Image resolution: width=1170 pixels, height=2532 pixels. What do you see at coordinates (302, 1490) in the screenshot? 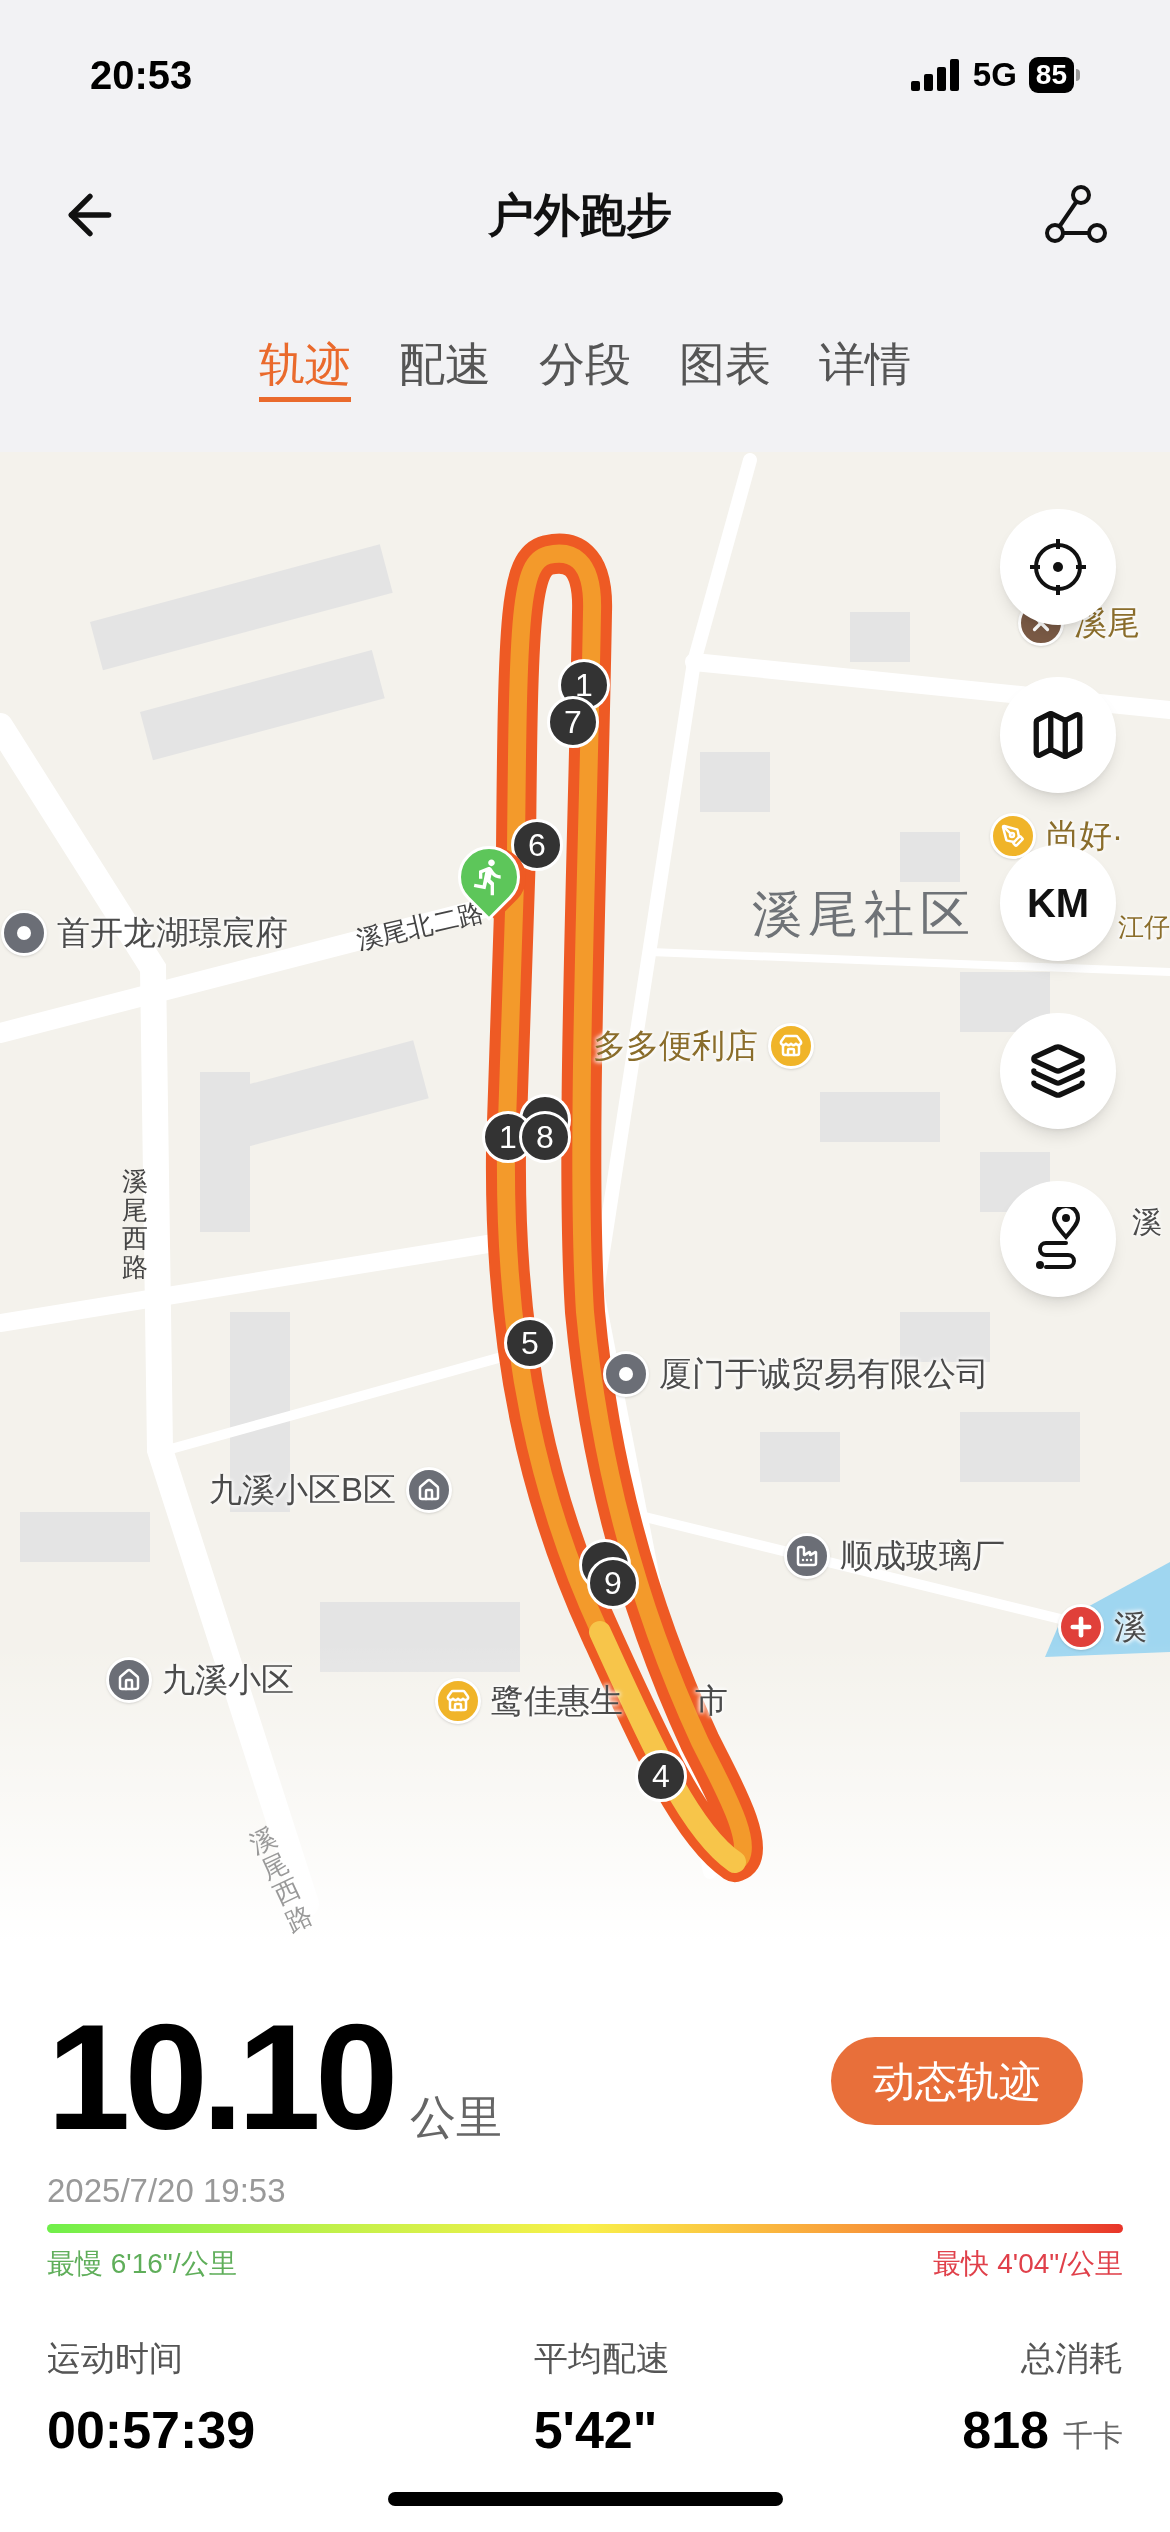
I see `place-label: 九溪小区B区` at bounding box center [302, 1490].